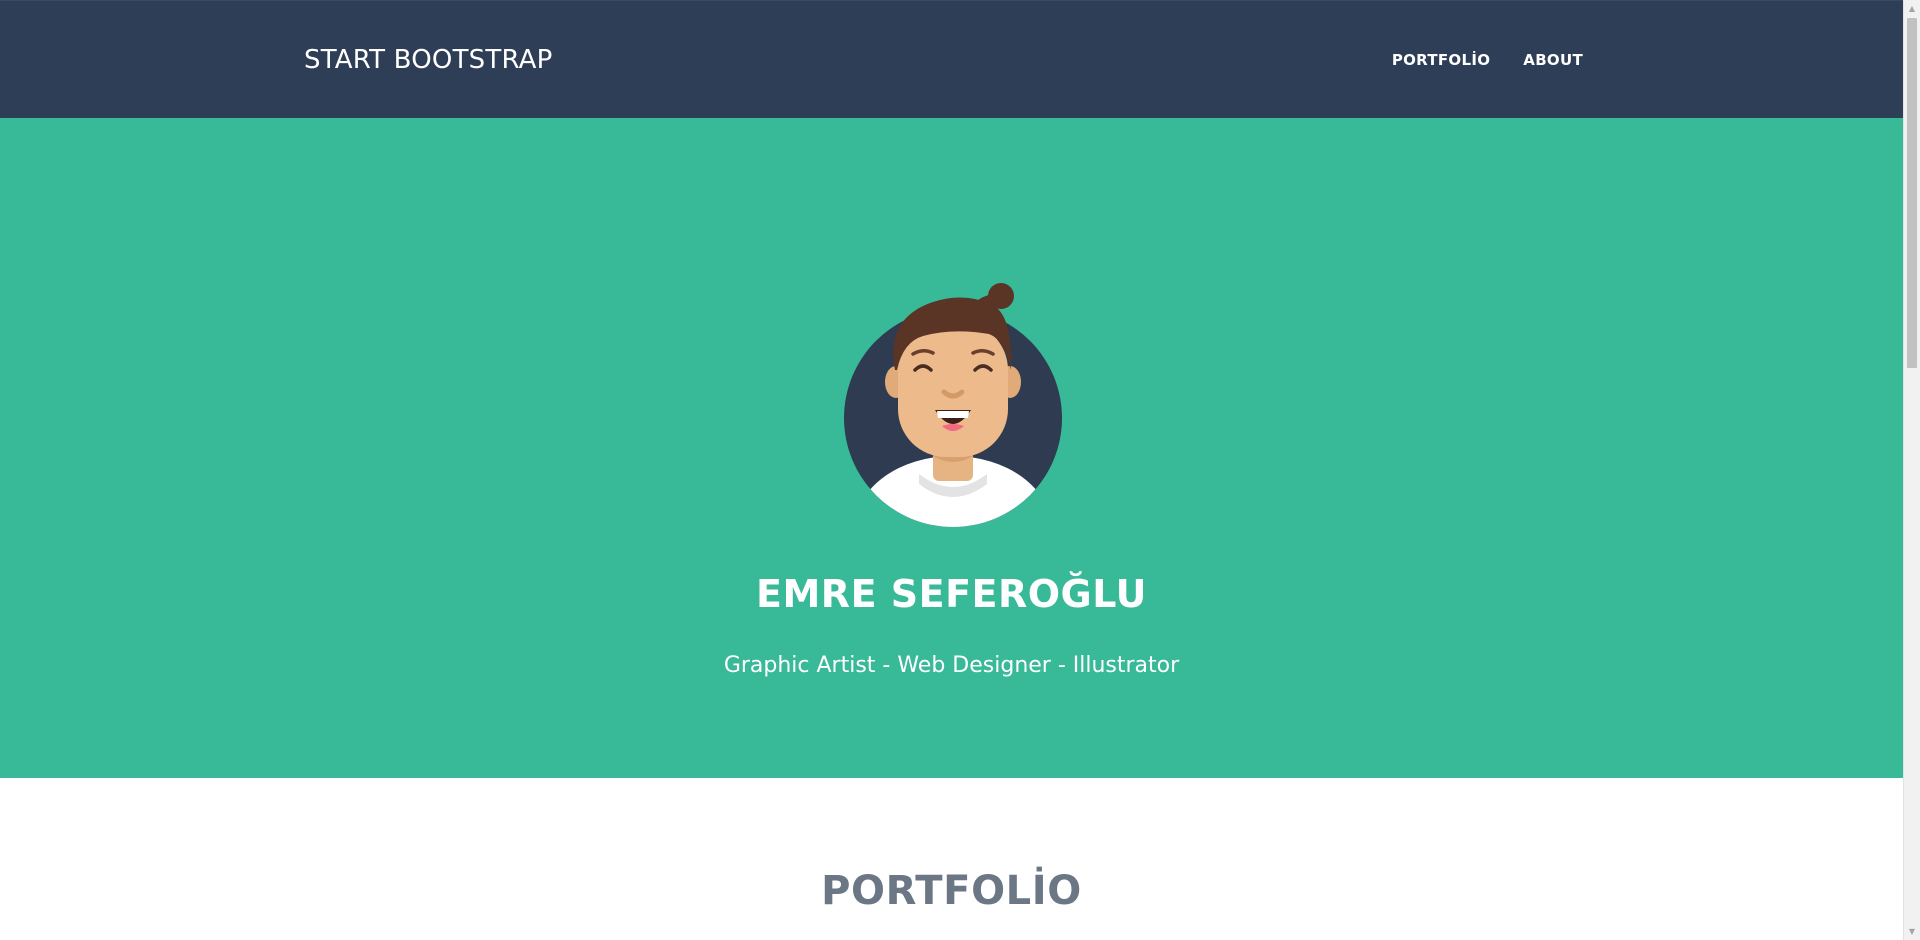  What do you see at coordinates (951, 594) in the screenshot?
I see `hero-name: EMRE SEFEROĞLU` at bounding box center [951, 594].